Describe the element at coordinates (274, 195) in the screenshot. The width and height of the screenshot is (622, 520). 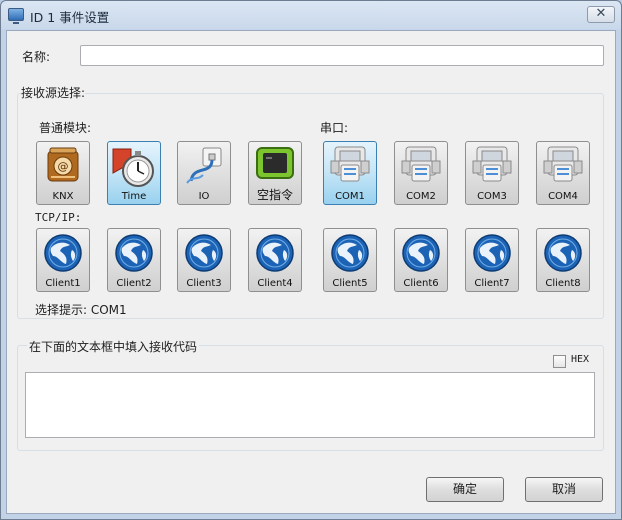
I see `module-label: 空指令` at that location.